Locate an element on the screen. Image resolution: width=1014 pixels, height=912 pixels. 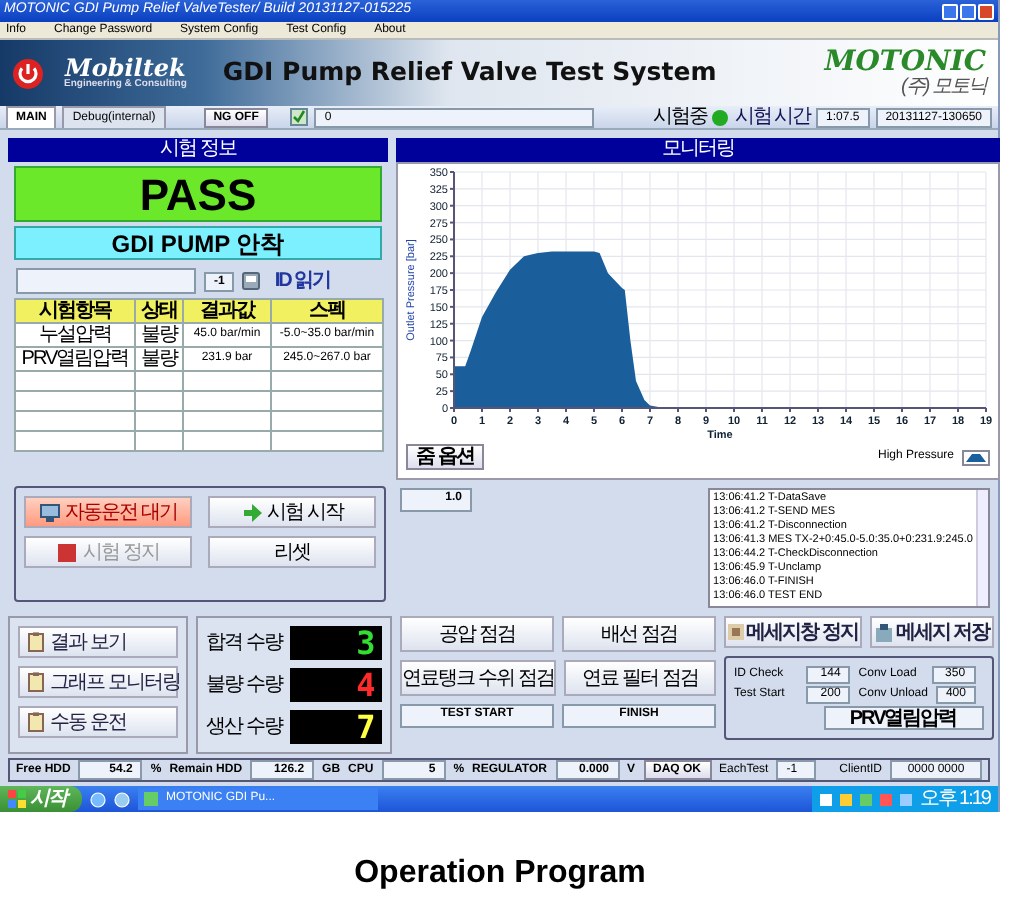
caption: Operation Program is located at coordinates (500, 874).